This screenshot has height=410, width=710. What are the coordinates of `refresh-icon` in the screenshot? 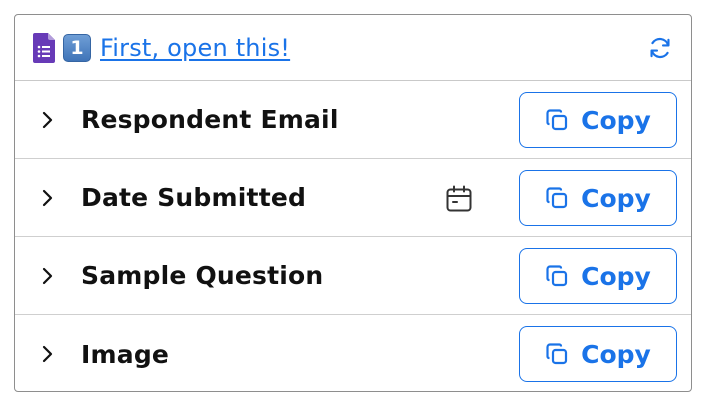 It's located at (660, 48).